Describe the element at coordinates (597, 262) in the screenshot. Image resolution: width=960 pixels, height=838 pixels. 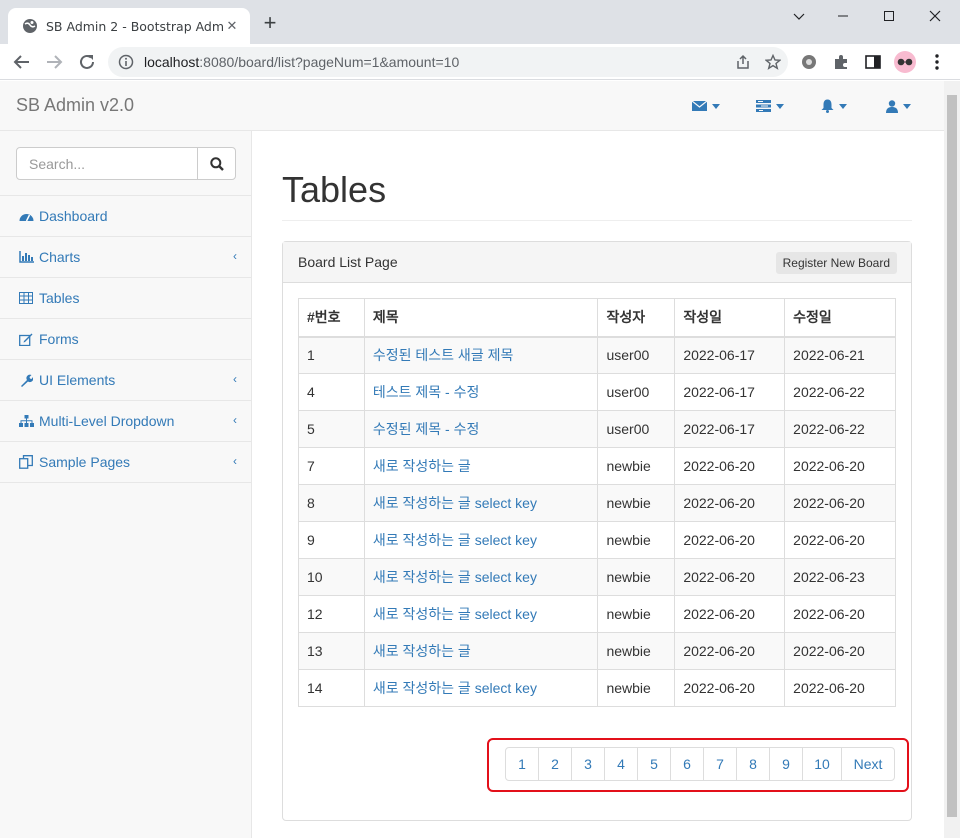
I see `panel-heading: Board List Page Register New Board` at that location.